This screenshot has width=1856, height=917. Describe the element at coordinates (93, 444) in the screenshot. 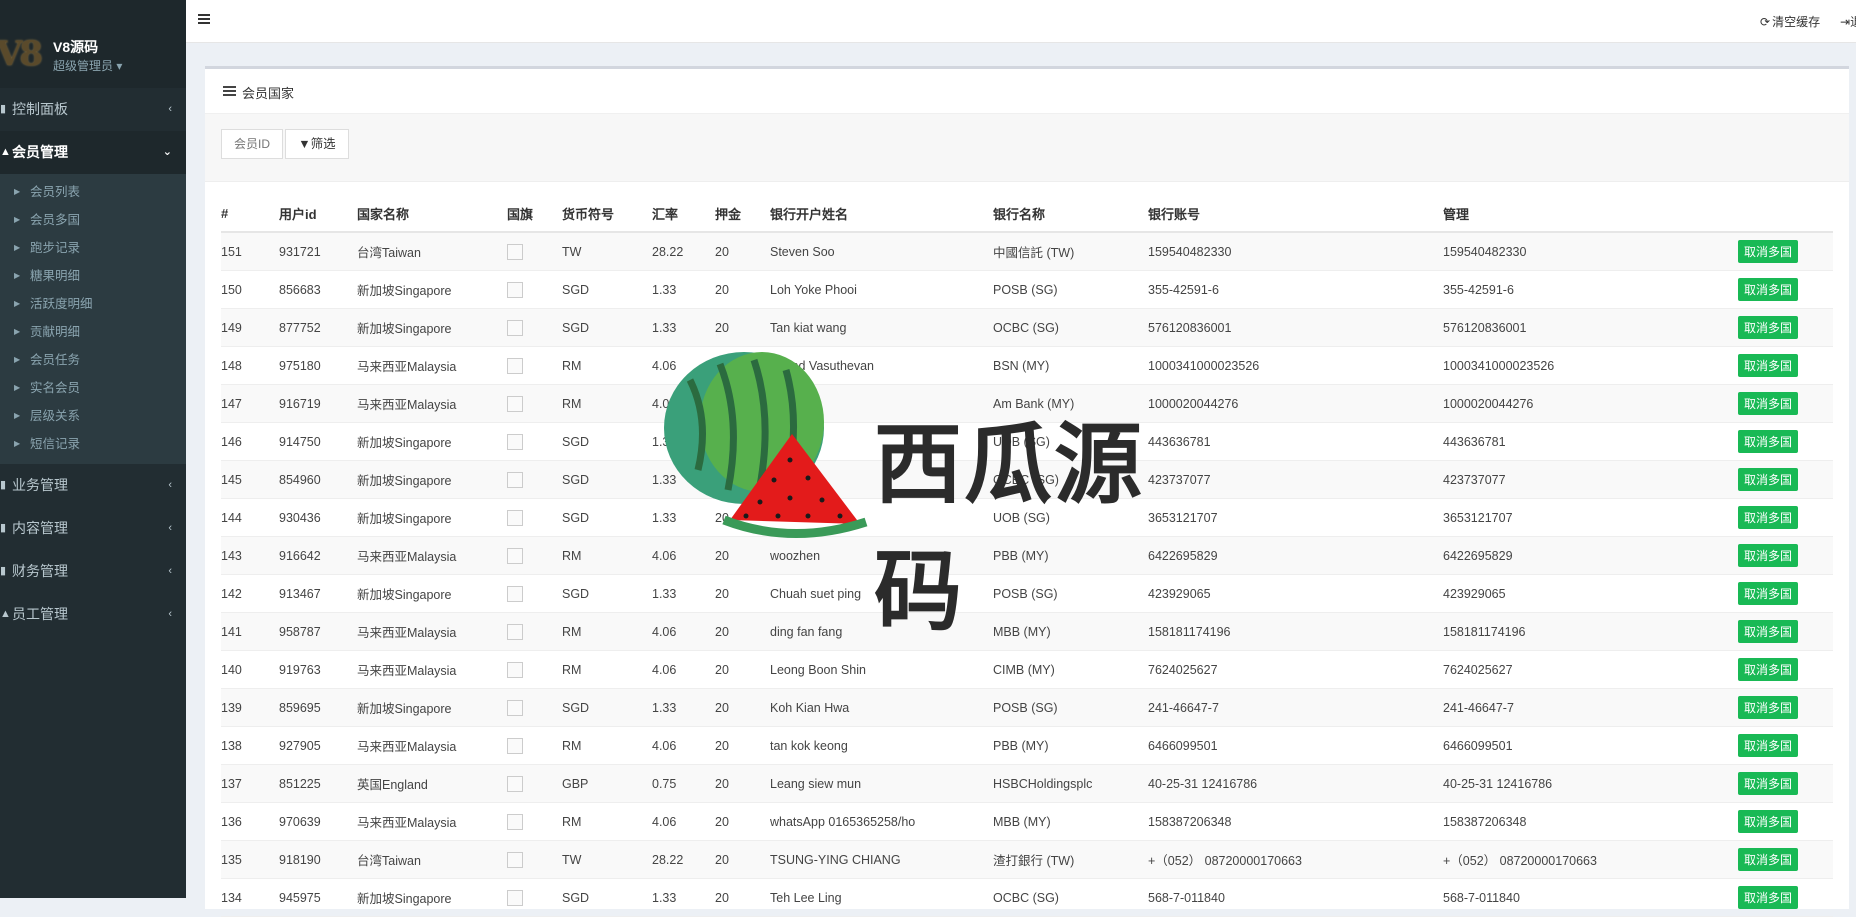

I see `submenu-item: ▶ 短信记录` at that location.